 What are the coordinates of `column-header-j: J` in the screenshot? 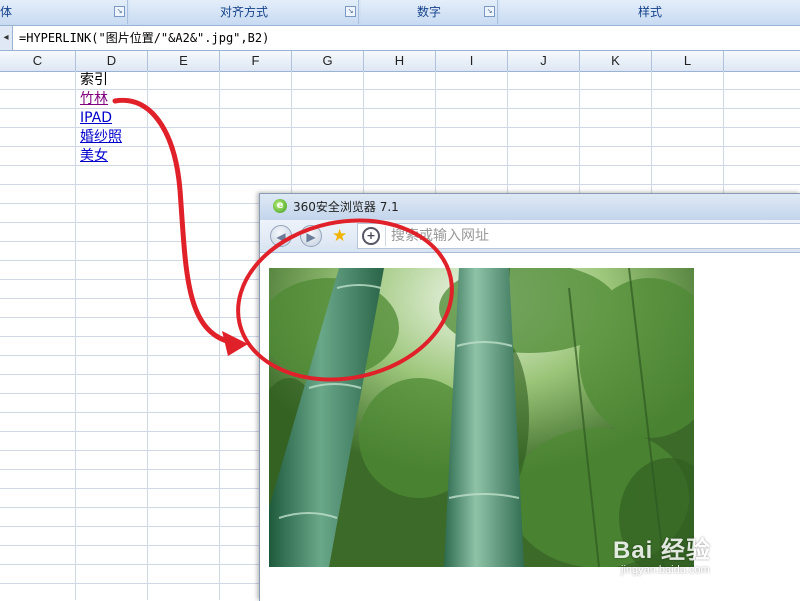 It's located at (544, 61).